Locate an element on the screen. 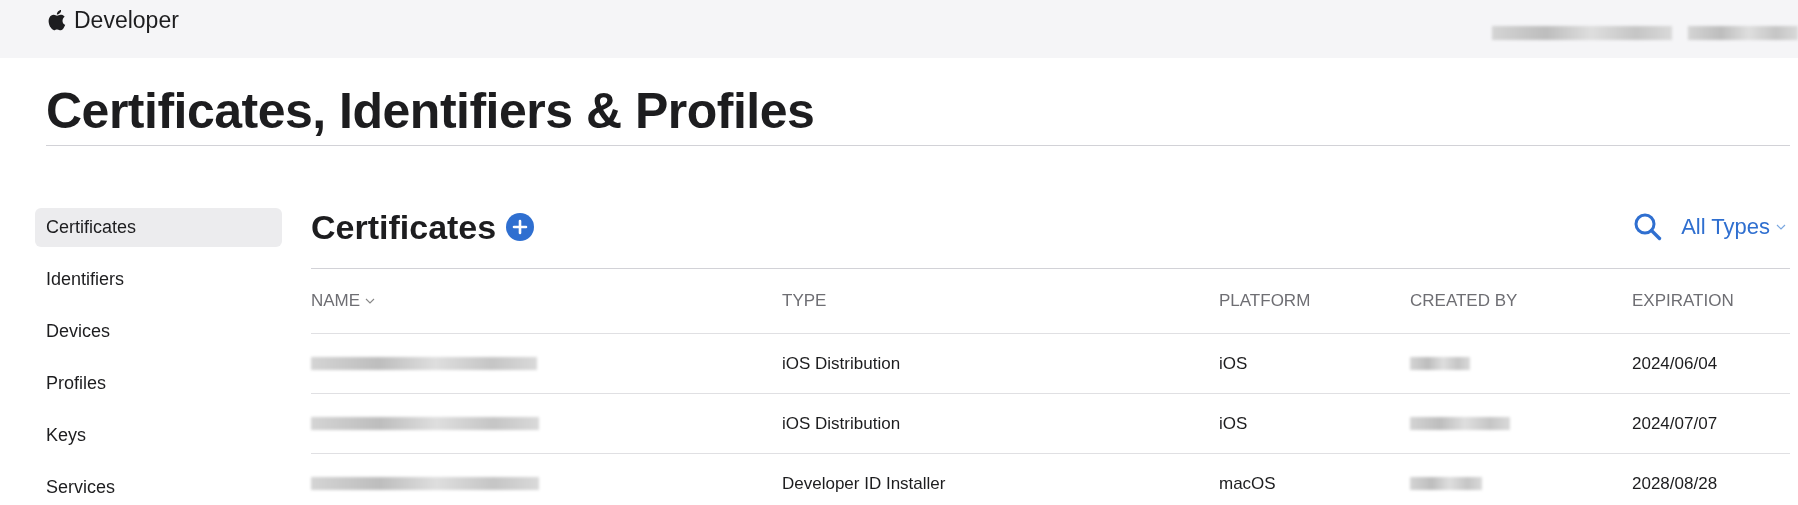 Image resolution: width=1798 pixels, height=505 pixels. page-title: Certificates, Identifiers & Profiles is located at coordinates (918, 115).